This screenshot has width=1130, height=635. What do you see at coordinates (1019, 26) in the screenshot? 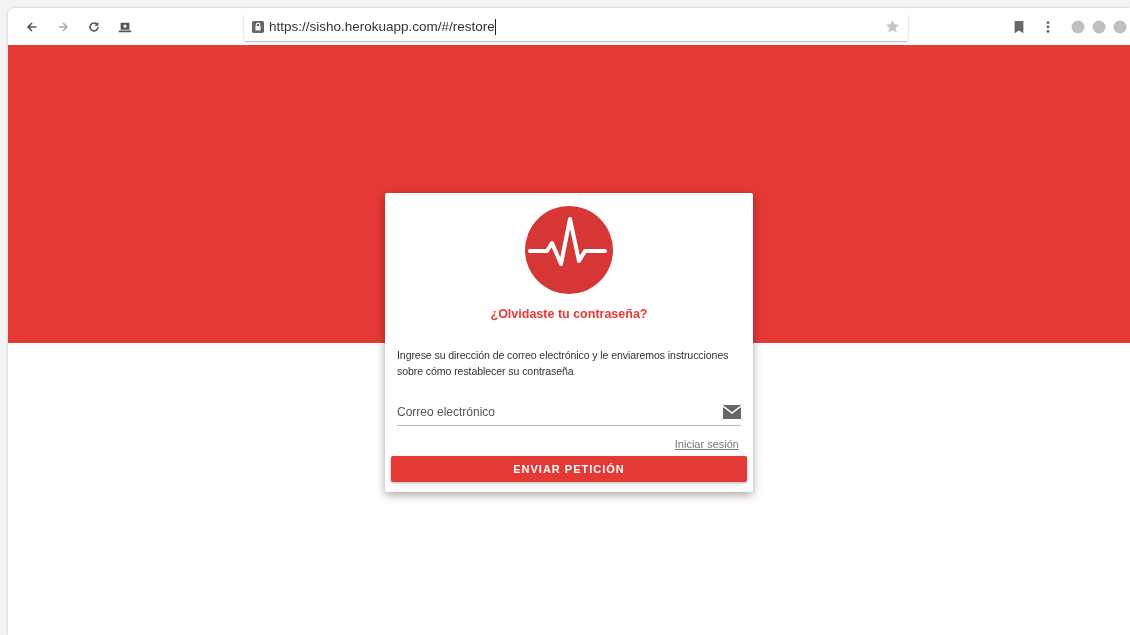
I see `bookmark-icon` at bounding box center [1019, 26].